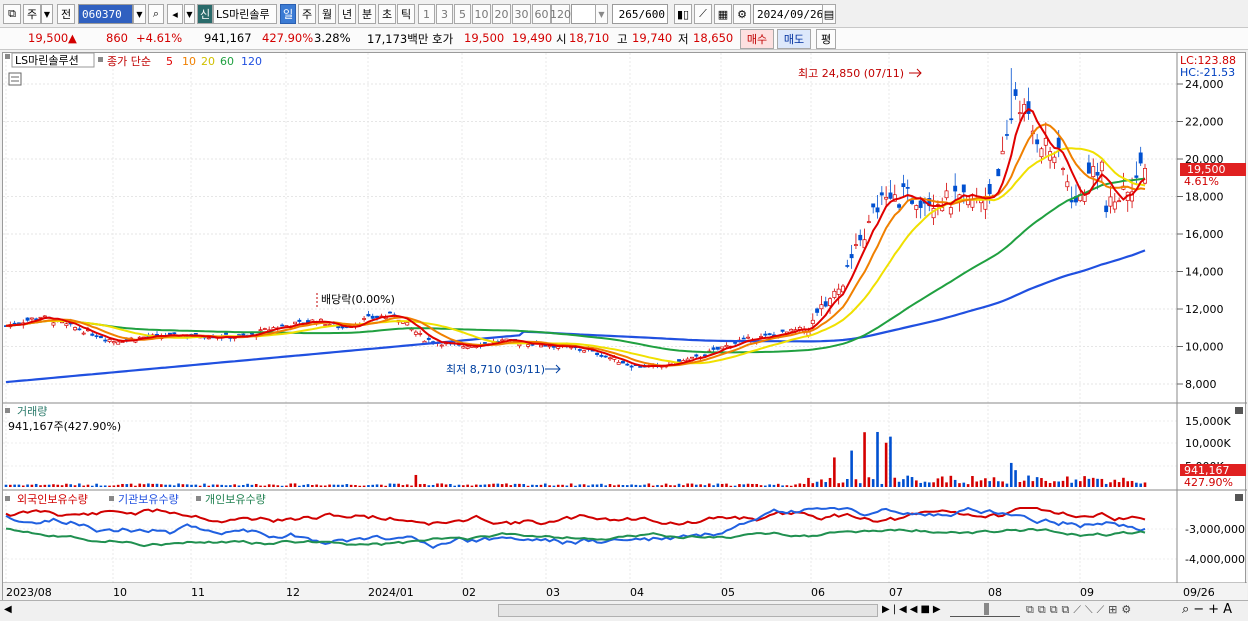  What do you see at coordinates (347, 14) in the screenshot?
I see `tab-year: 년` at bounding box center [347, 14].